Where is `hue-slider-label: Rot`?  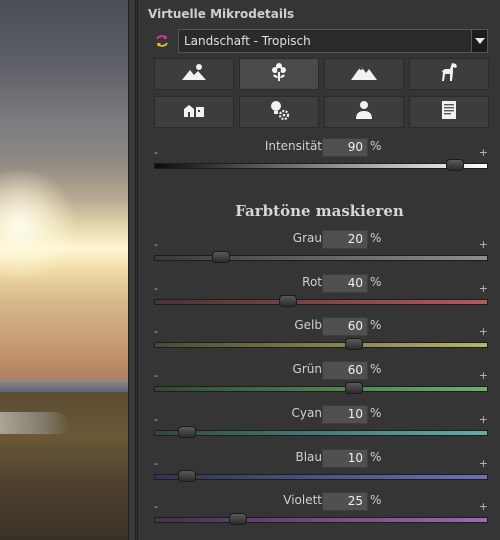
hue-slider-label: Rot is located at coordinates (312, 282).